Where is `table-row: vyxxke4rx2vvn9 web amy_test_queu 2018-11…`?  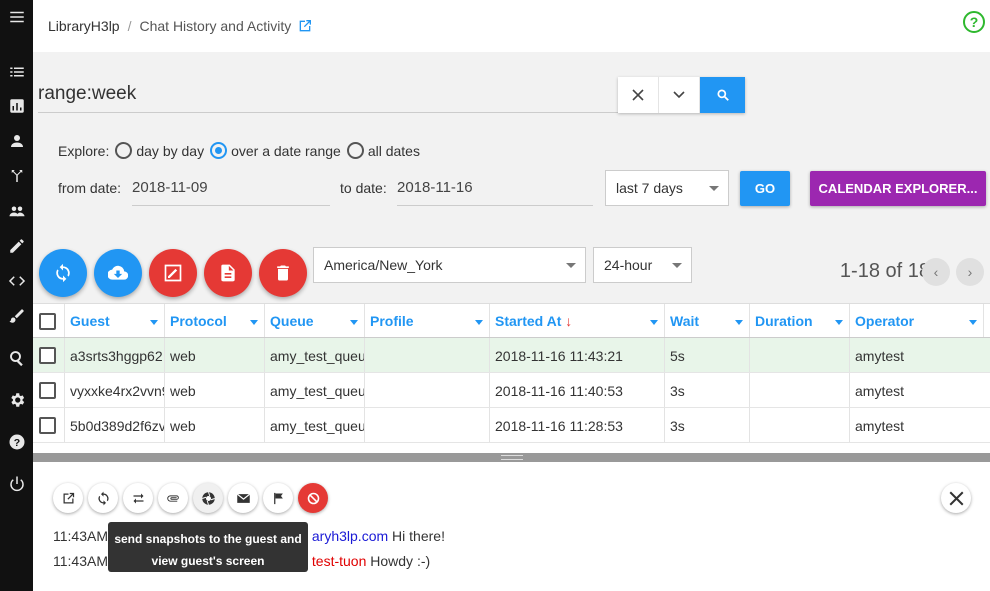
table-row: vyxxke4rx2vvn9 web amy_test_queu 2018-11… is located at coordinates (511, 390).